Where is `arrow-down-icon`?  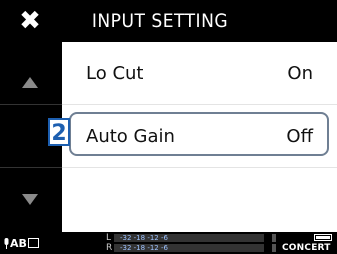 arrow-down-icon is located at coordinates (30, 199).